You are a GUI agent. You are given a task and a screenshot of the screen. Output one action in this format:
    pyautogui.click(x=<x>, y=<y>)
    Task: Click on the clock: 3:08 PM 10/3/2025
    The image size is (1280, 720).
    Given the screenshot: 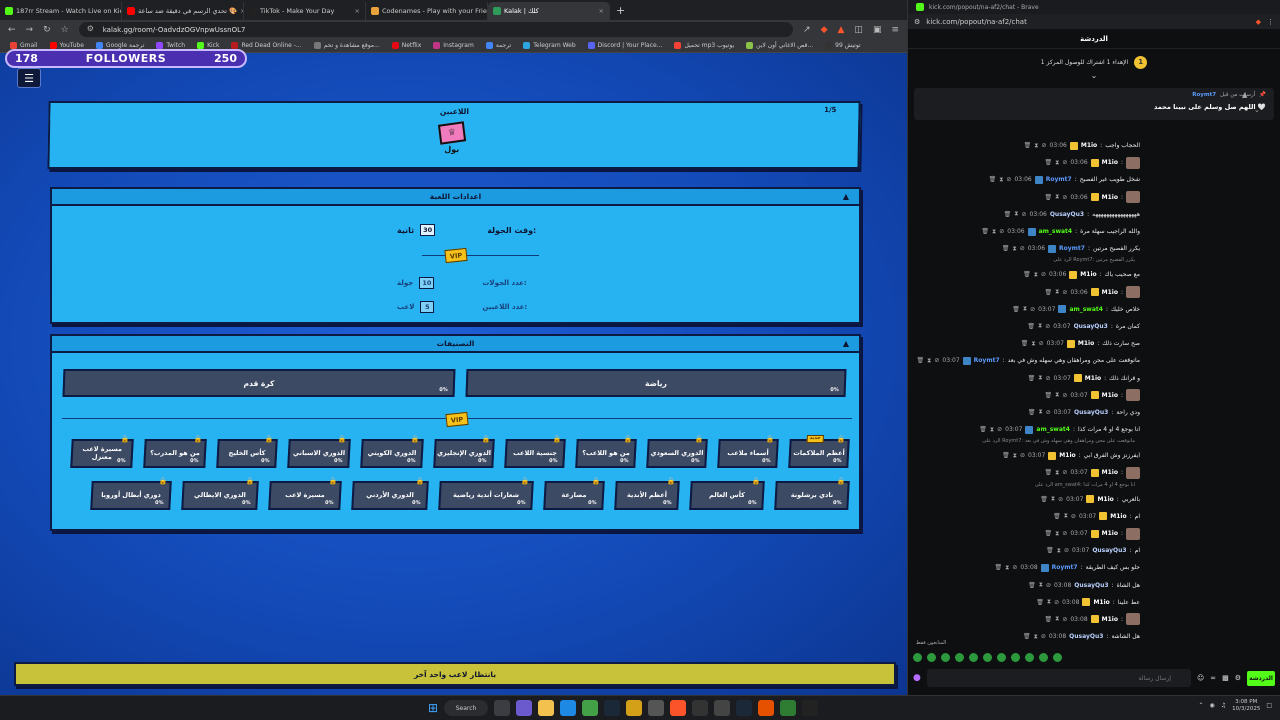 What is the action you would take?
    pyautogui.click(x=1246, y=705)
    